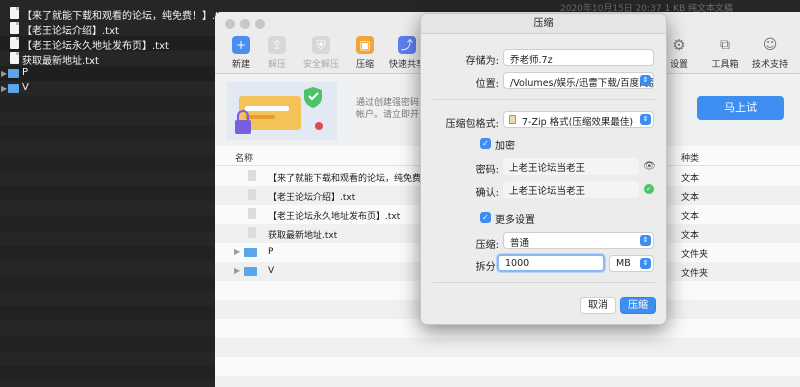  I want to click on format-value: 7-Zip 格式(压缩效果最佳), so click(578, 122).